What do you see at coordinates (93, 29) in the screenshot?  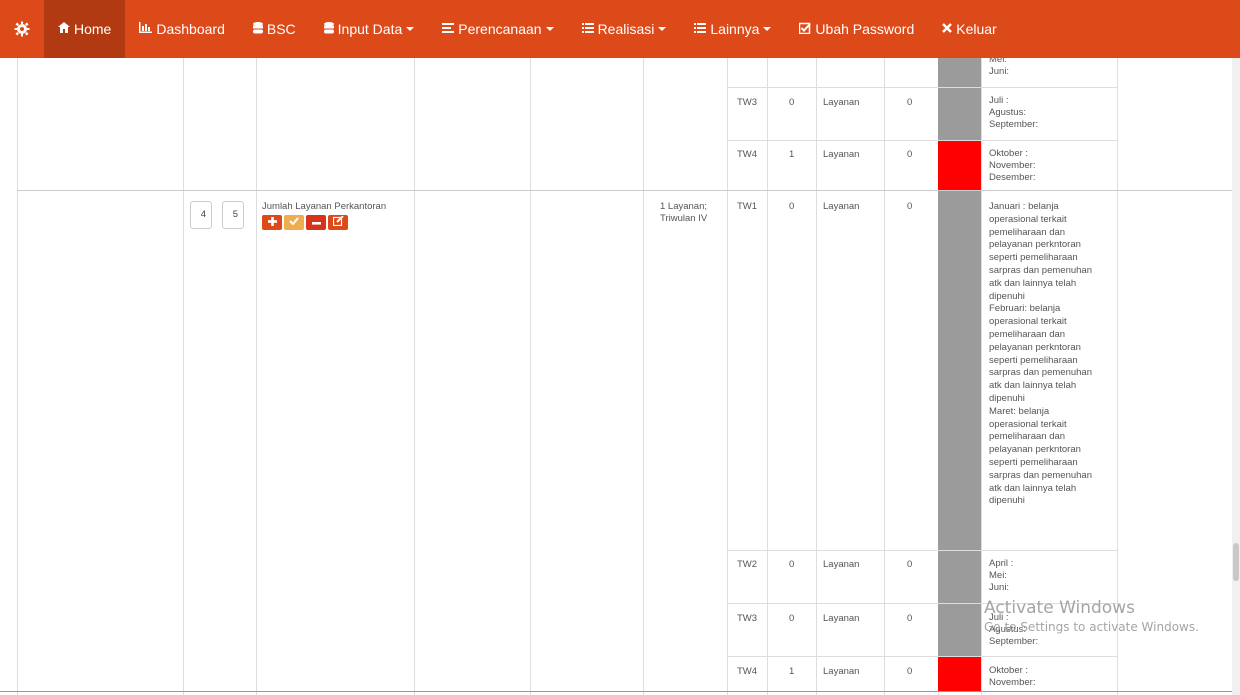 I see `nav-home-label: Home` at bounding box center [93, 29].